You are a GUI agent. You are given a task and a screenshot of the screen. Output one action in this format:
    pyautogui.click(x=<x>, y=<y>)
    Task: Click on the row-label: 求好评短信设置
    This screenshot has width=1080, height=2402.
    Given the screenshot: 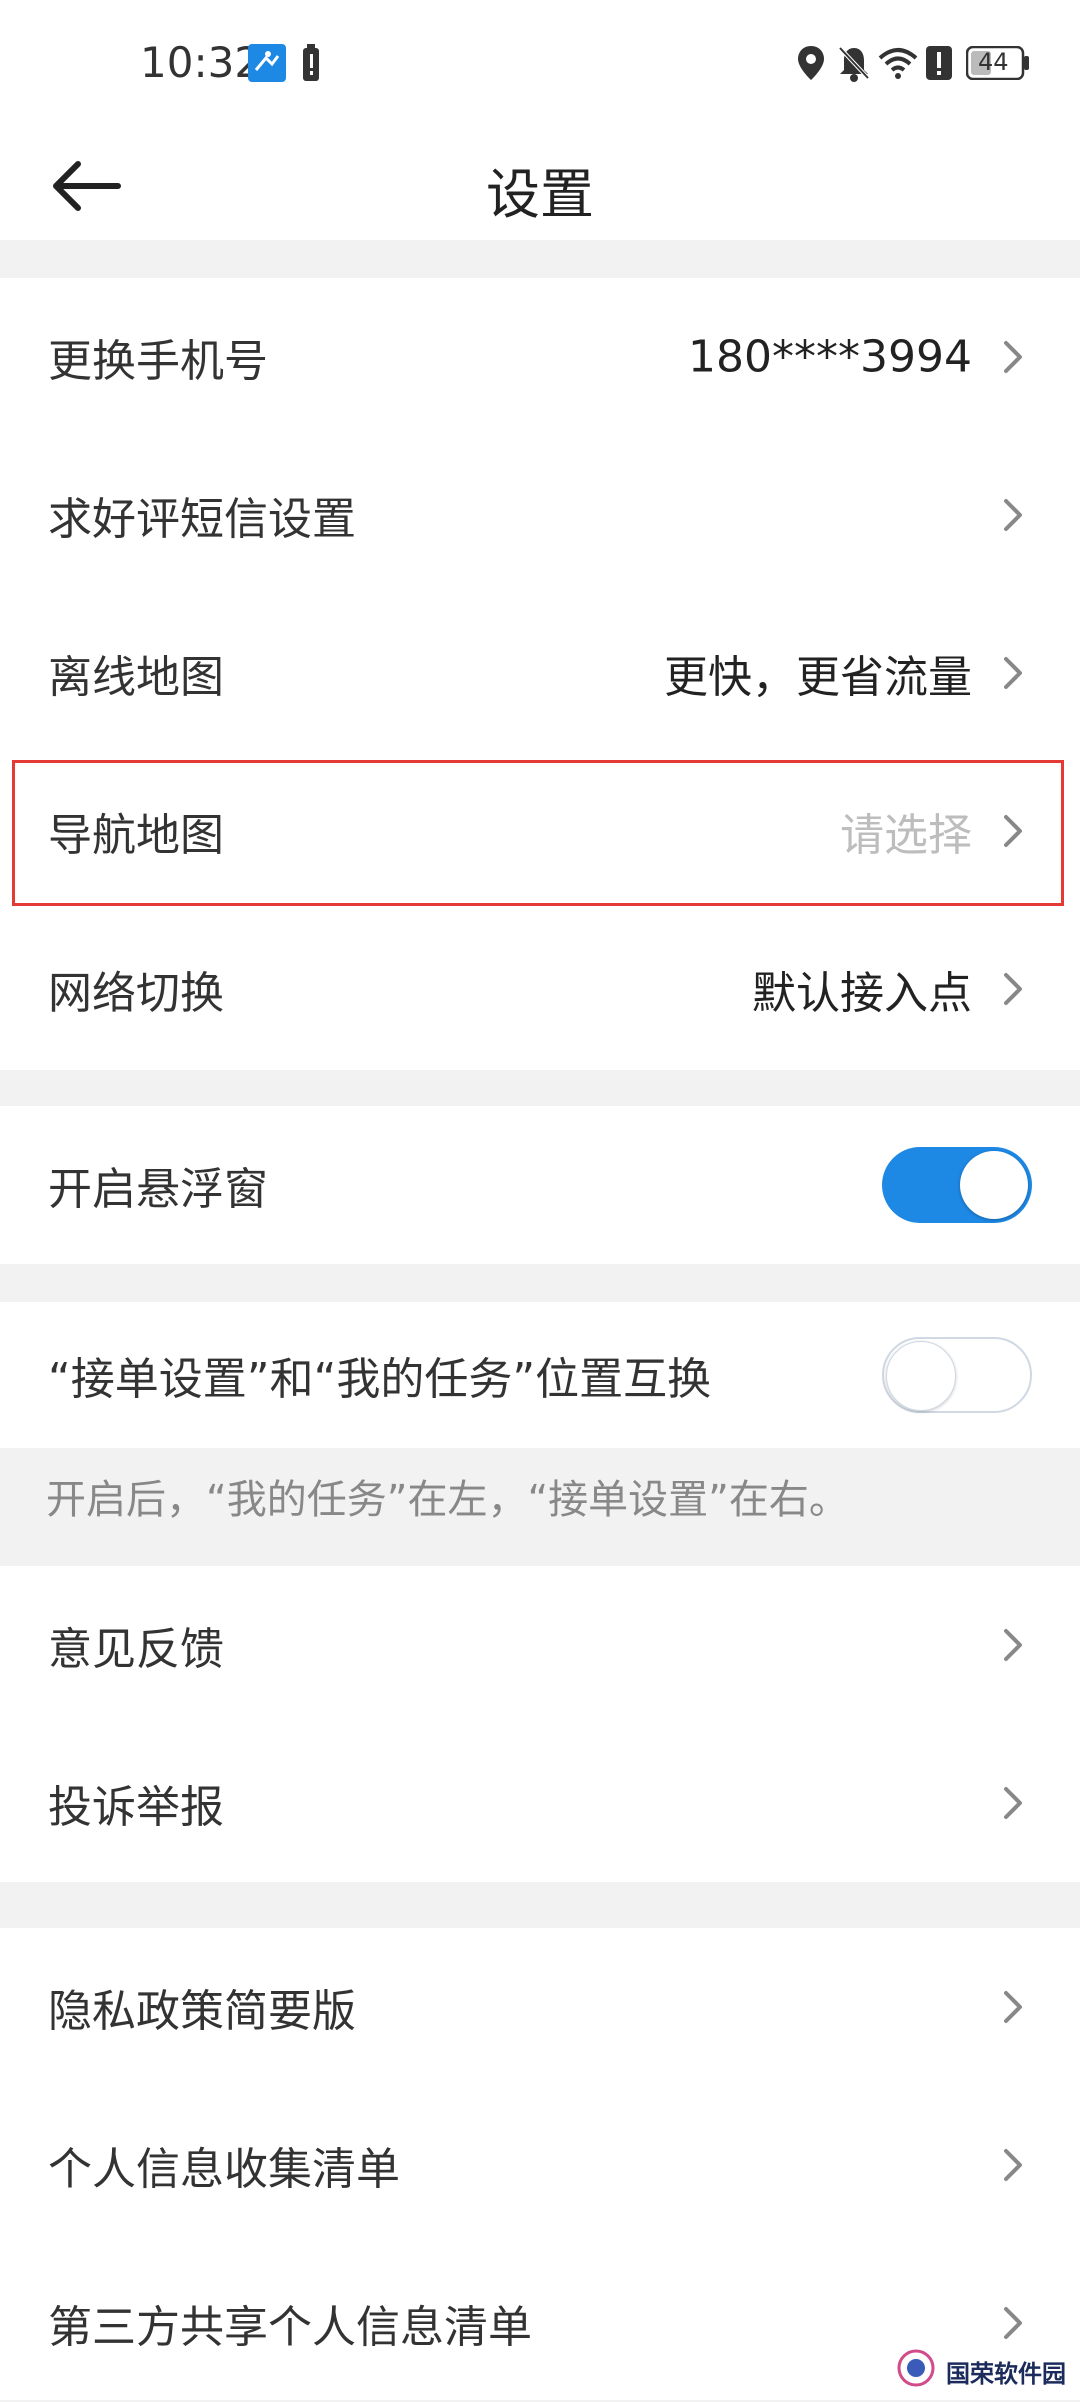 What is the action you would take?
    pyautogui.click(x=202, y=519)
    